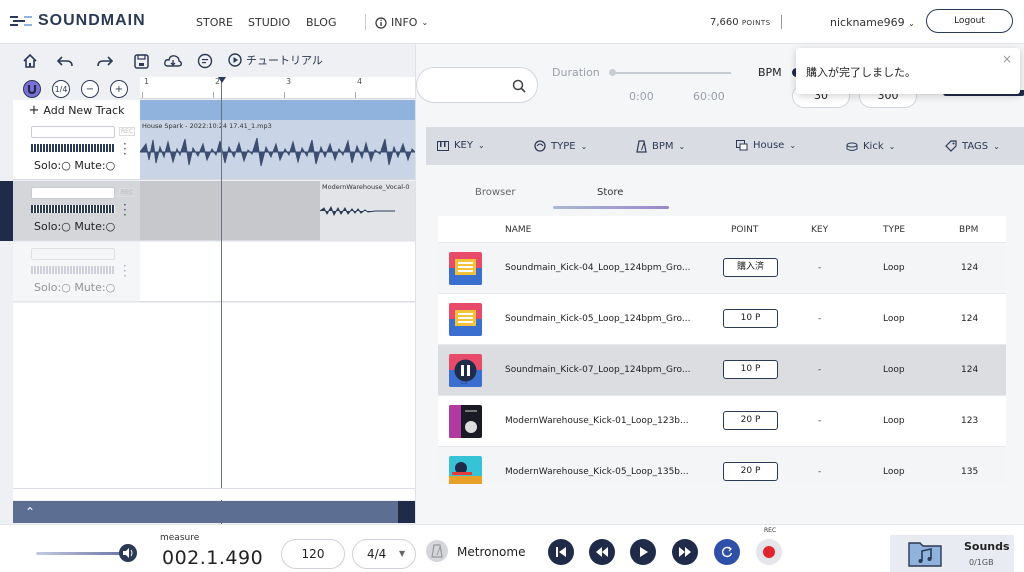 Image resolution: width=1024 pixels, height=572 pixels. What do you see at coordinates (275, 60) in the screenshot?
I see `tutorial-button: チュートリアル` at bounding box center [275, 60].